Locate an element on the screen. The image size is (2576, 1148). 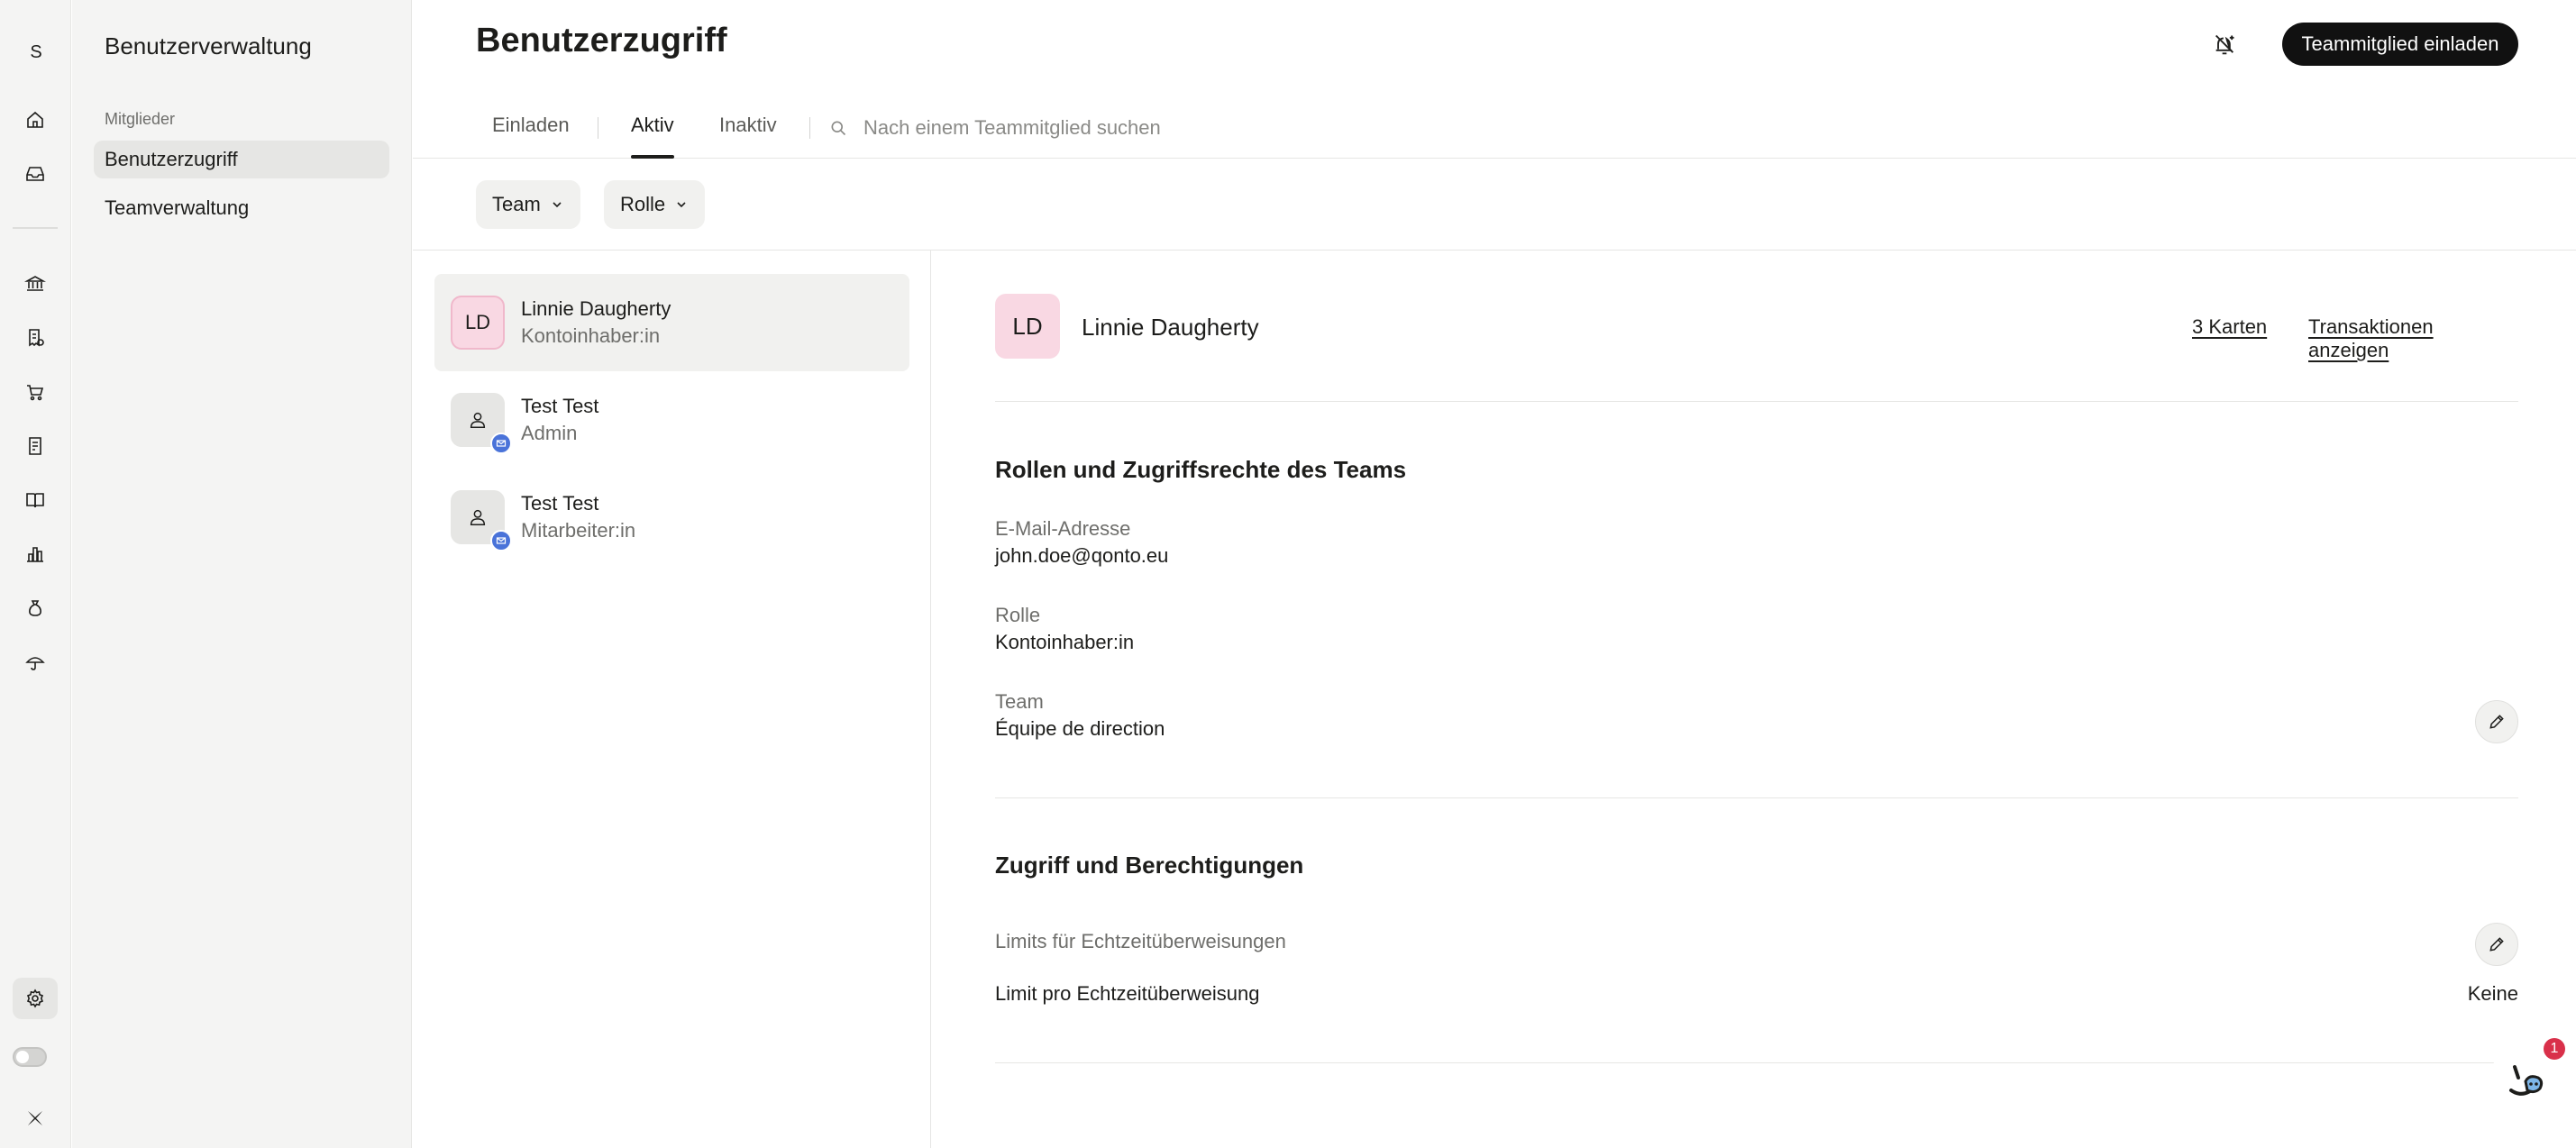
organization-avatar: S is located at coordinates (36, 52).